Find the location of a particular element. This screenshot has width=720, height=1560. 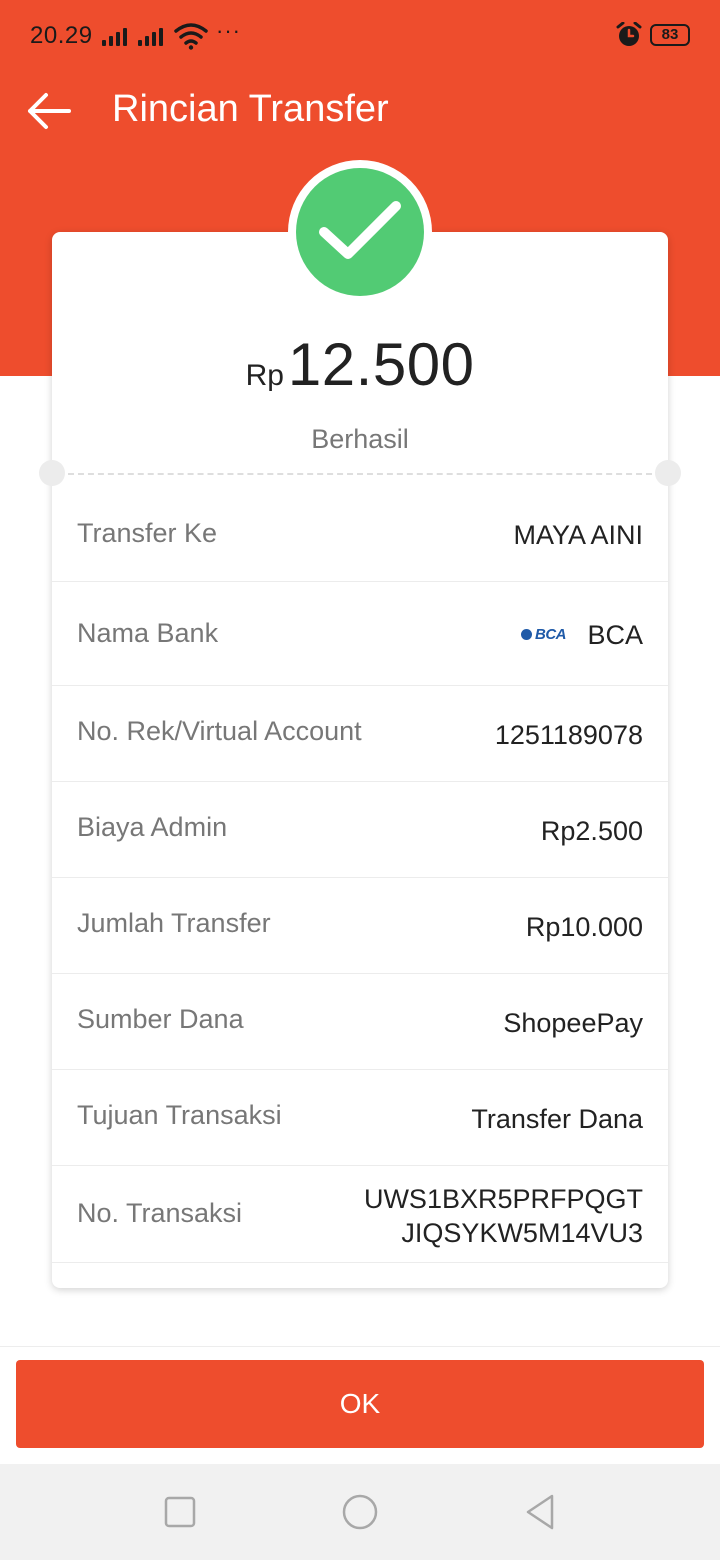

detail-label: Tujuan Transaksi is located at coordinates (179, 1115).